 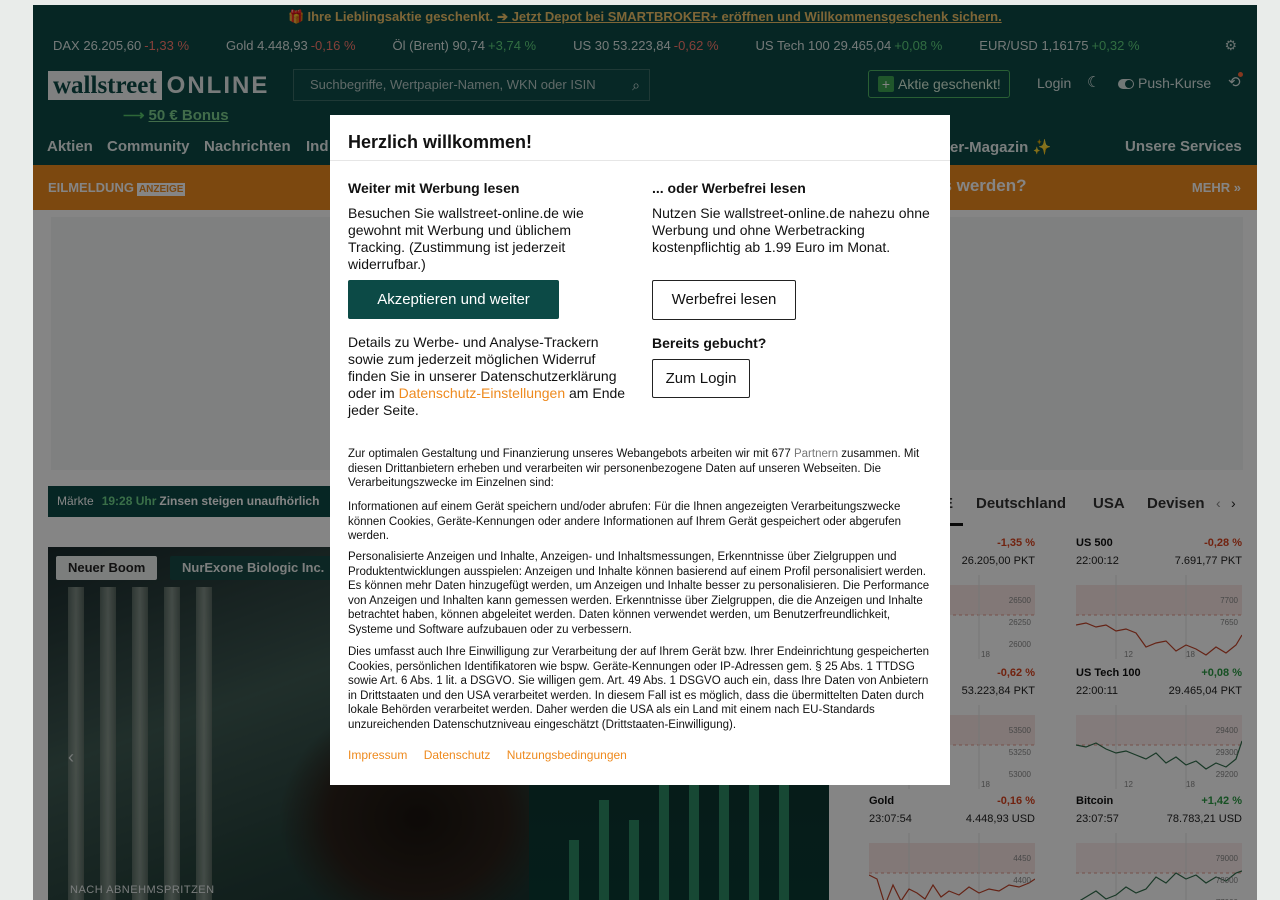 What do you see at coordinates (724, 300) in the screenshot?
I see `adfree-button: Werbefrei lesen` at bounding box center [724, 300].